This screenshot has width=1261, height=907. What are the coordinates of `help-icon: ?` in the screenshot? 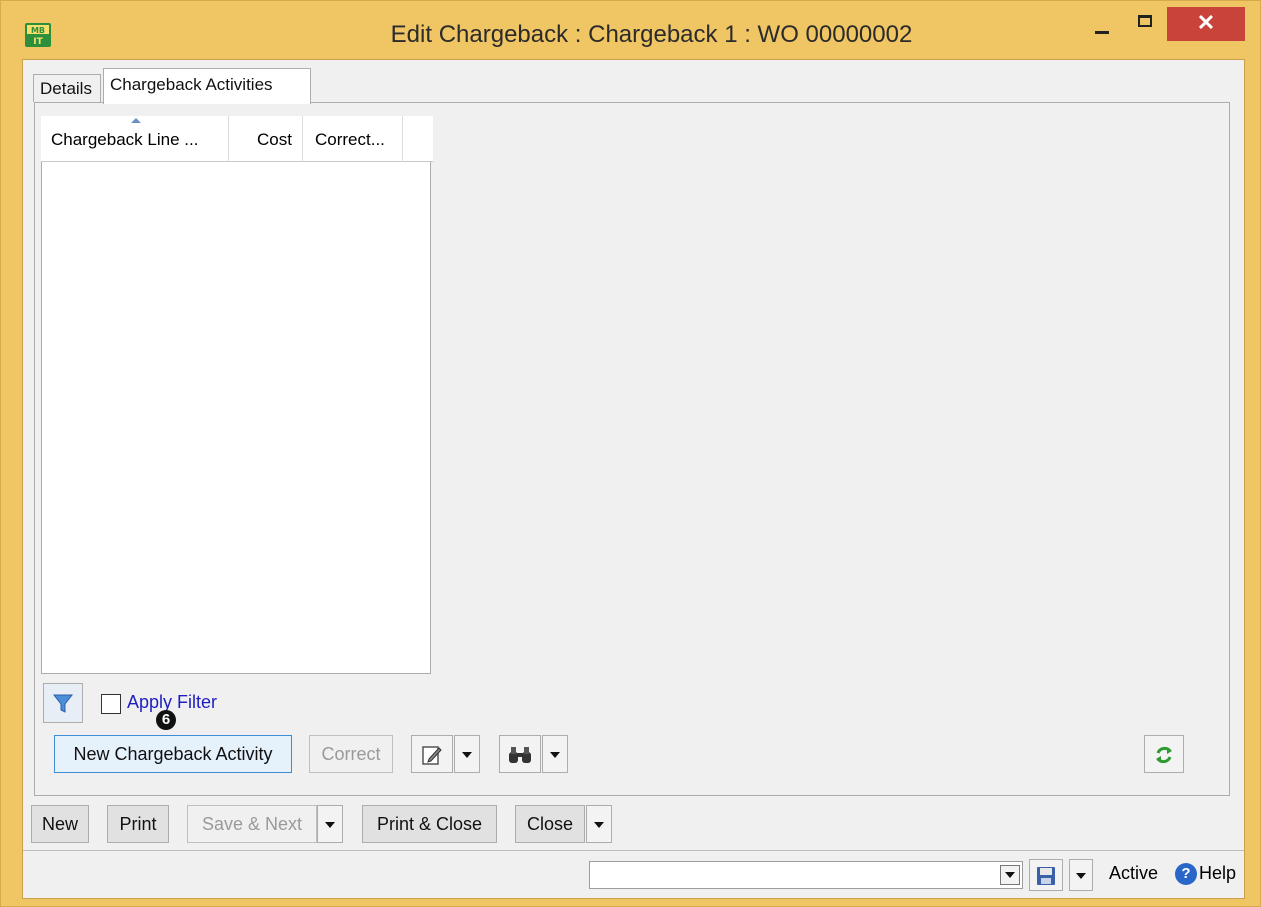 It's located at (1186, 874).